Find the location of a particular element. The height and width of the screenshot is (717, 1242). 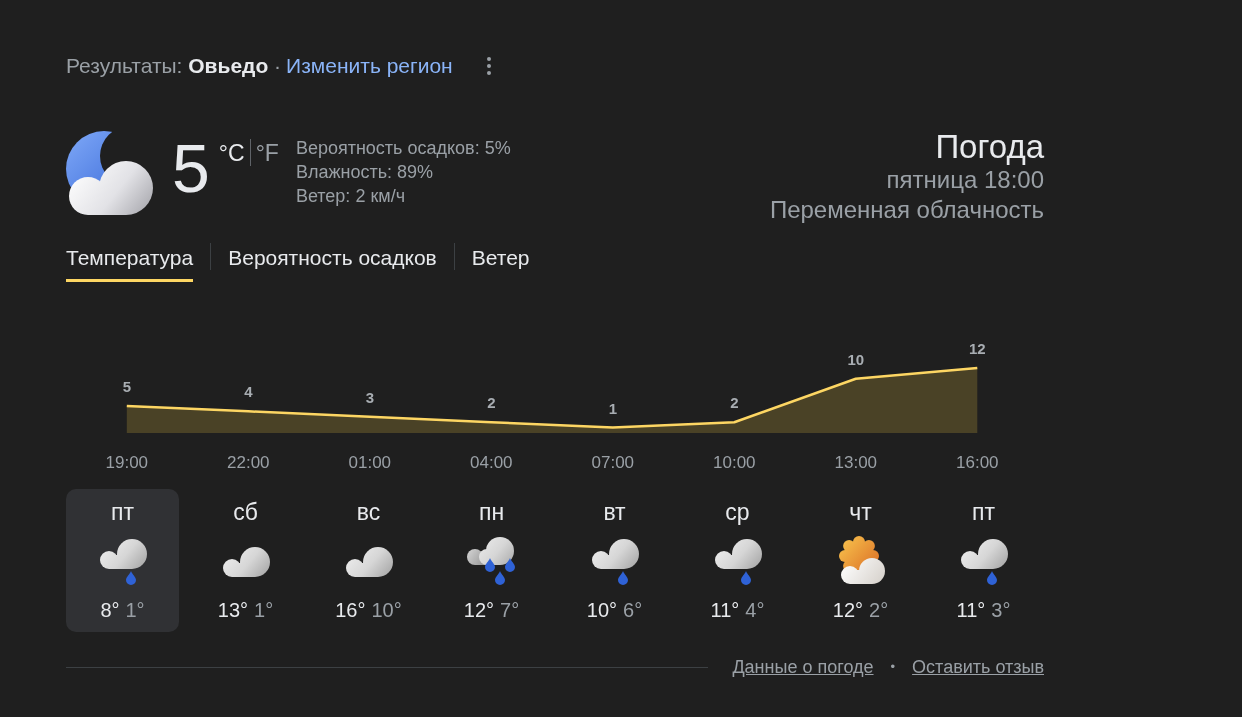

unit-option: °C is located at coordinates (231, 152).